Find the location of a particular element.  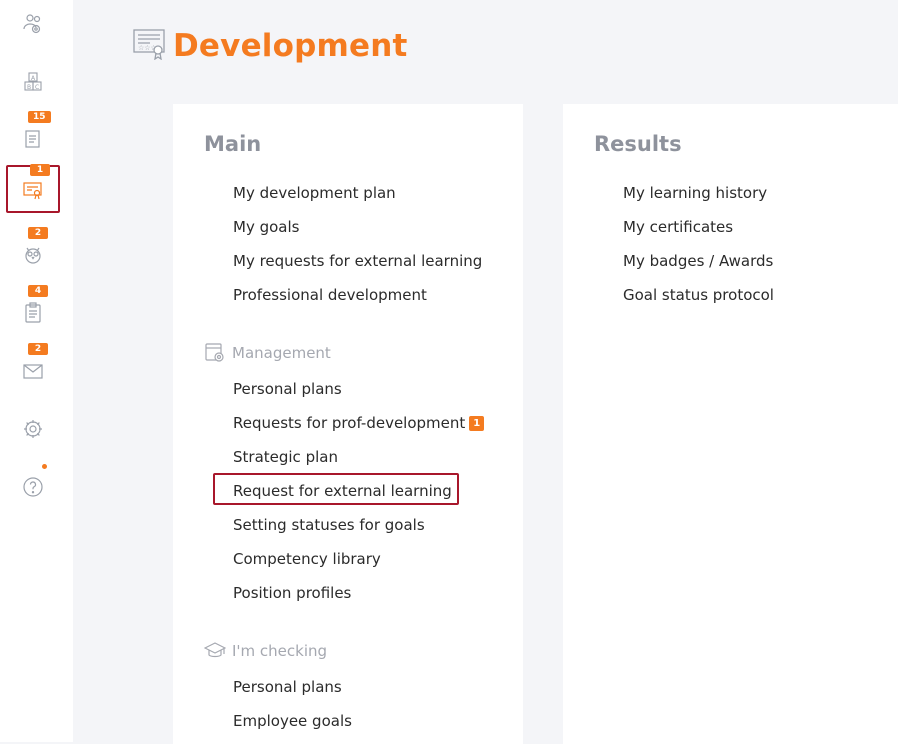

owl-icon is located at coordinates (33, 255).